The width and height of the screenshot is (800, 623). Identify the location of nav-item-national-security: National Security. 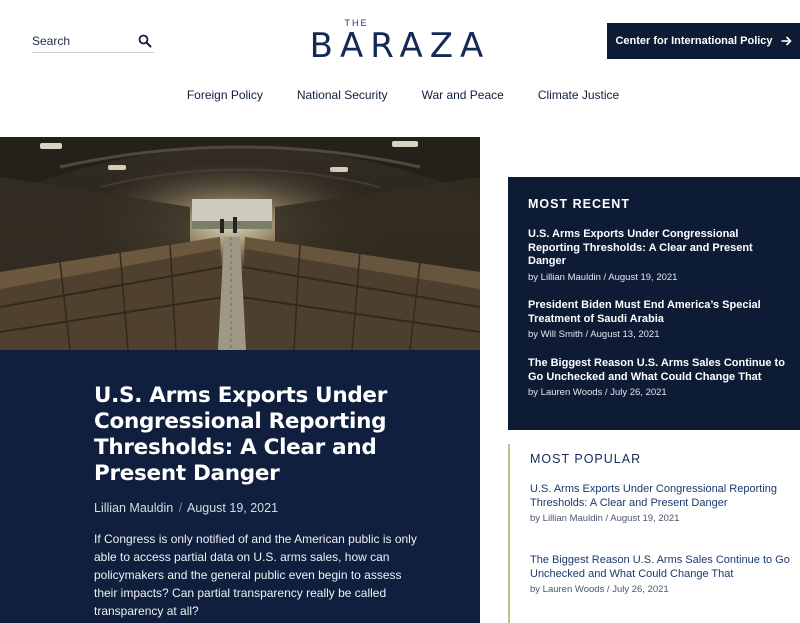
(342, 95).